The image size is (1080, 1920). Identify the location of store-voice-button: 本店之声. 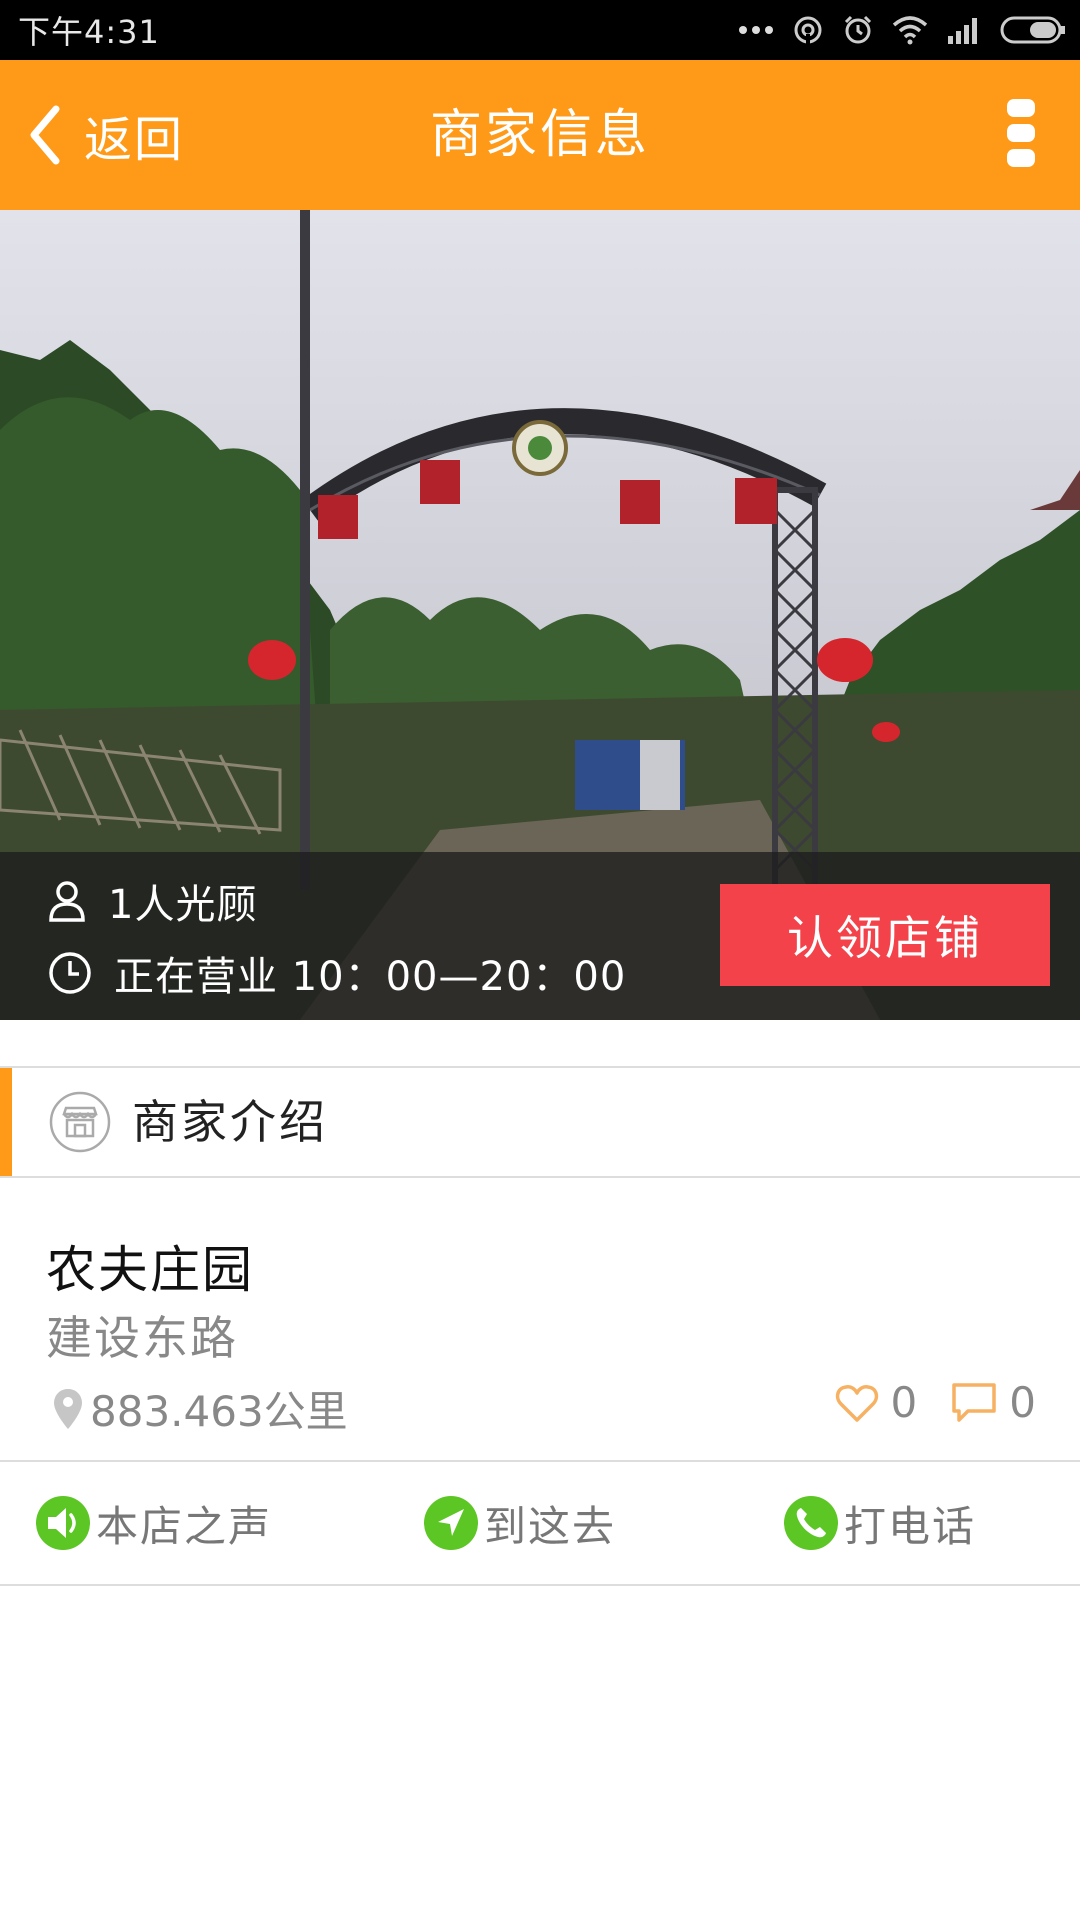
(153, 1523).